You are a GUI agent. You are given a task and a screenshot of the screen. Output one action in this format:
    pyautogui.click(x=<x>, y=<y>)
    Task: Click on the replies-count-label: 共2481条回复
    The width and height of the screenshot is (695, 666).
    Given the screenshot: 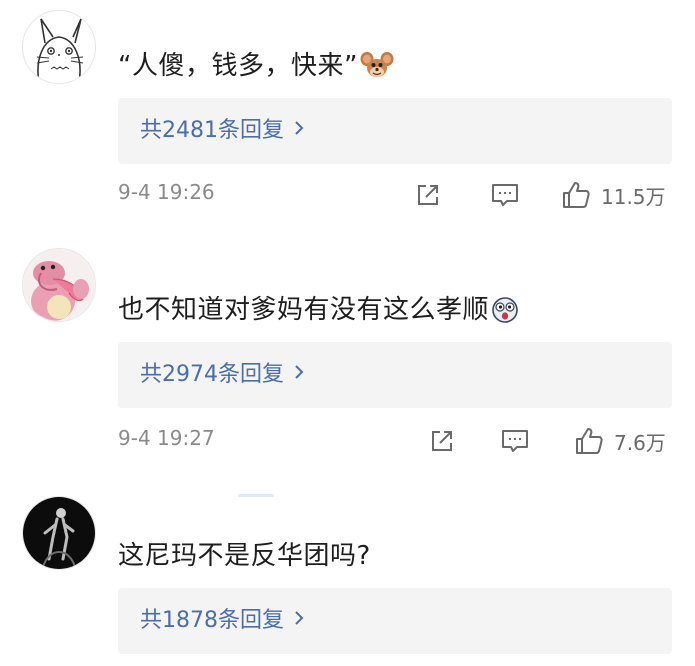 What is the action you would take?
    pyautogui.click(x=212, y=130)
    